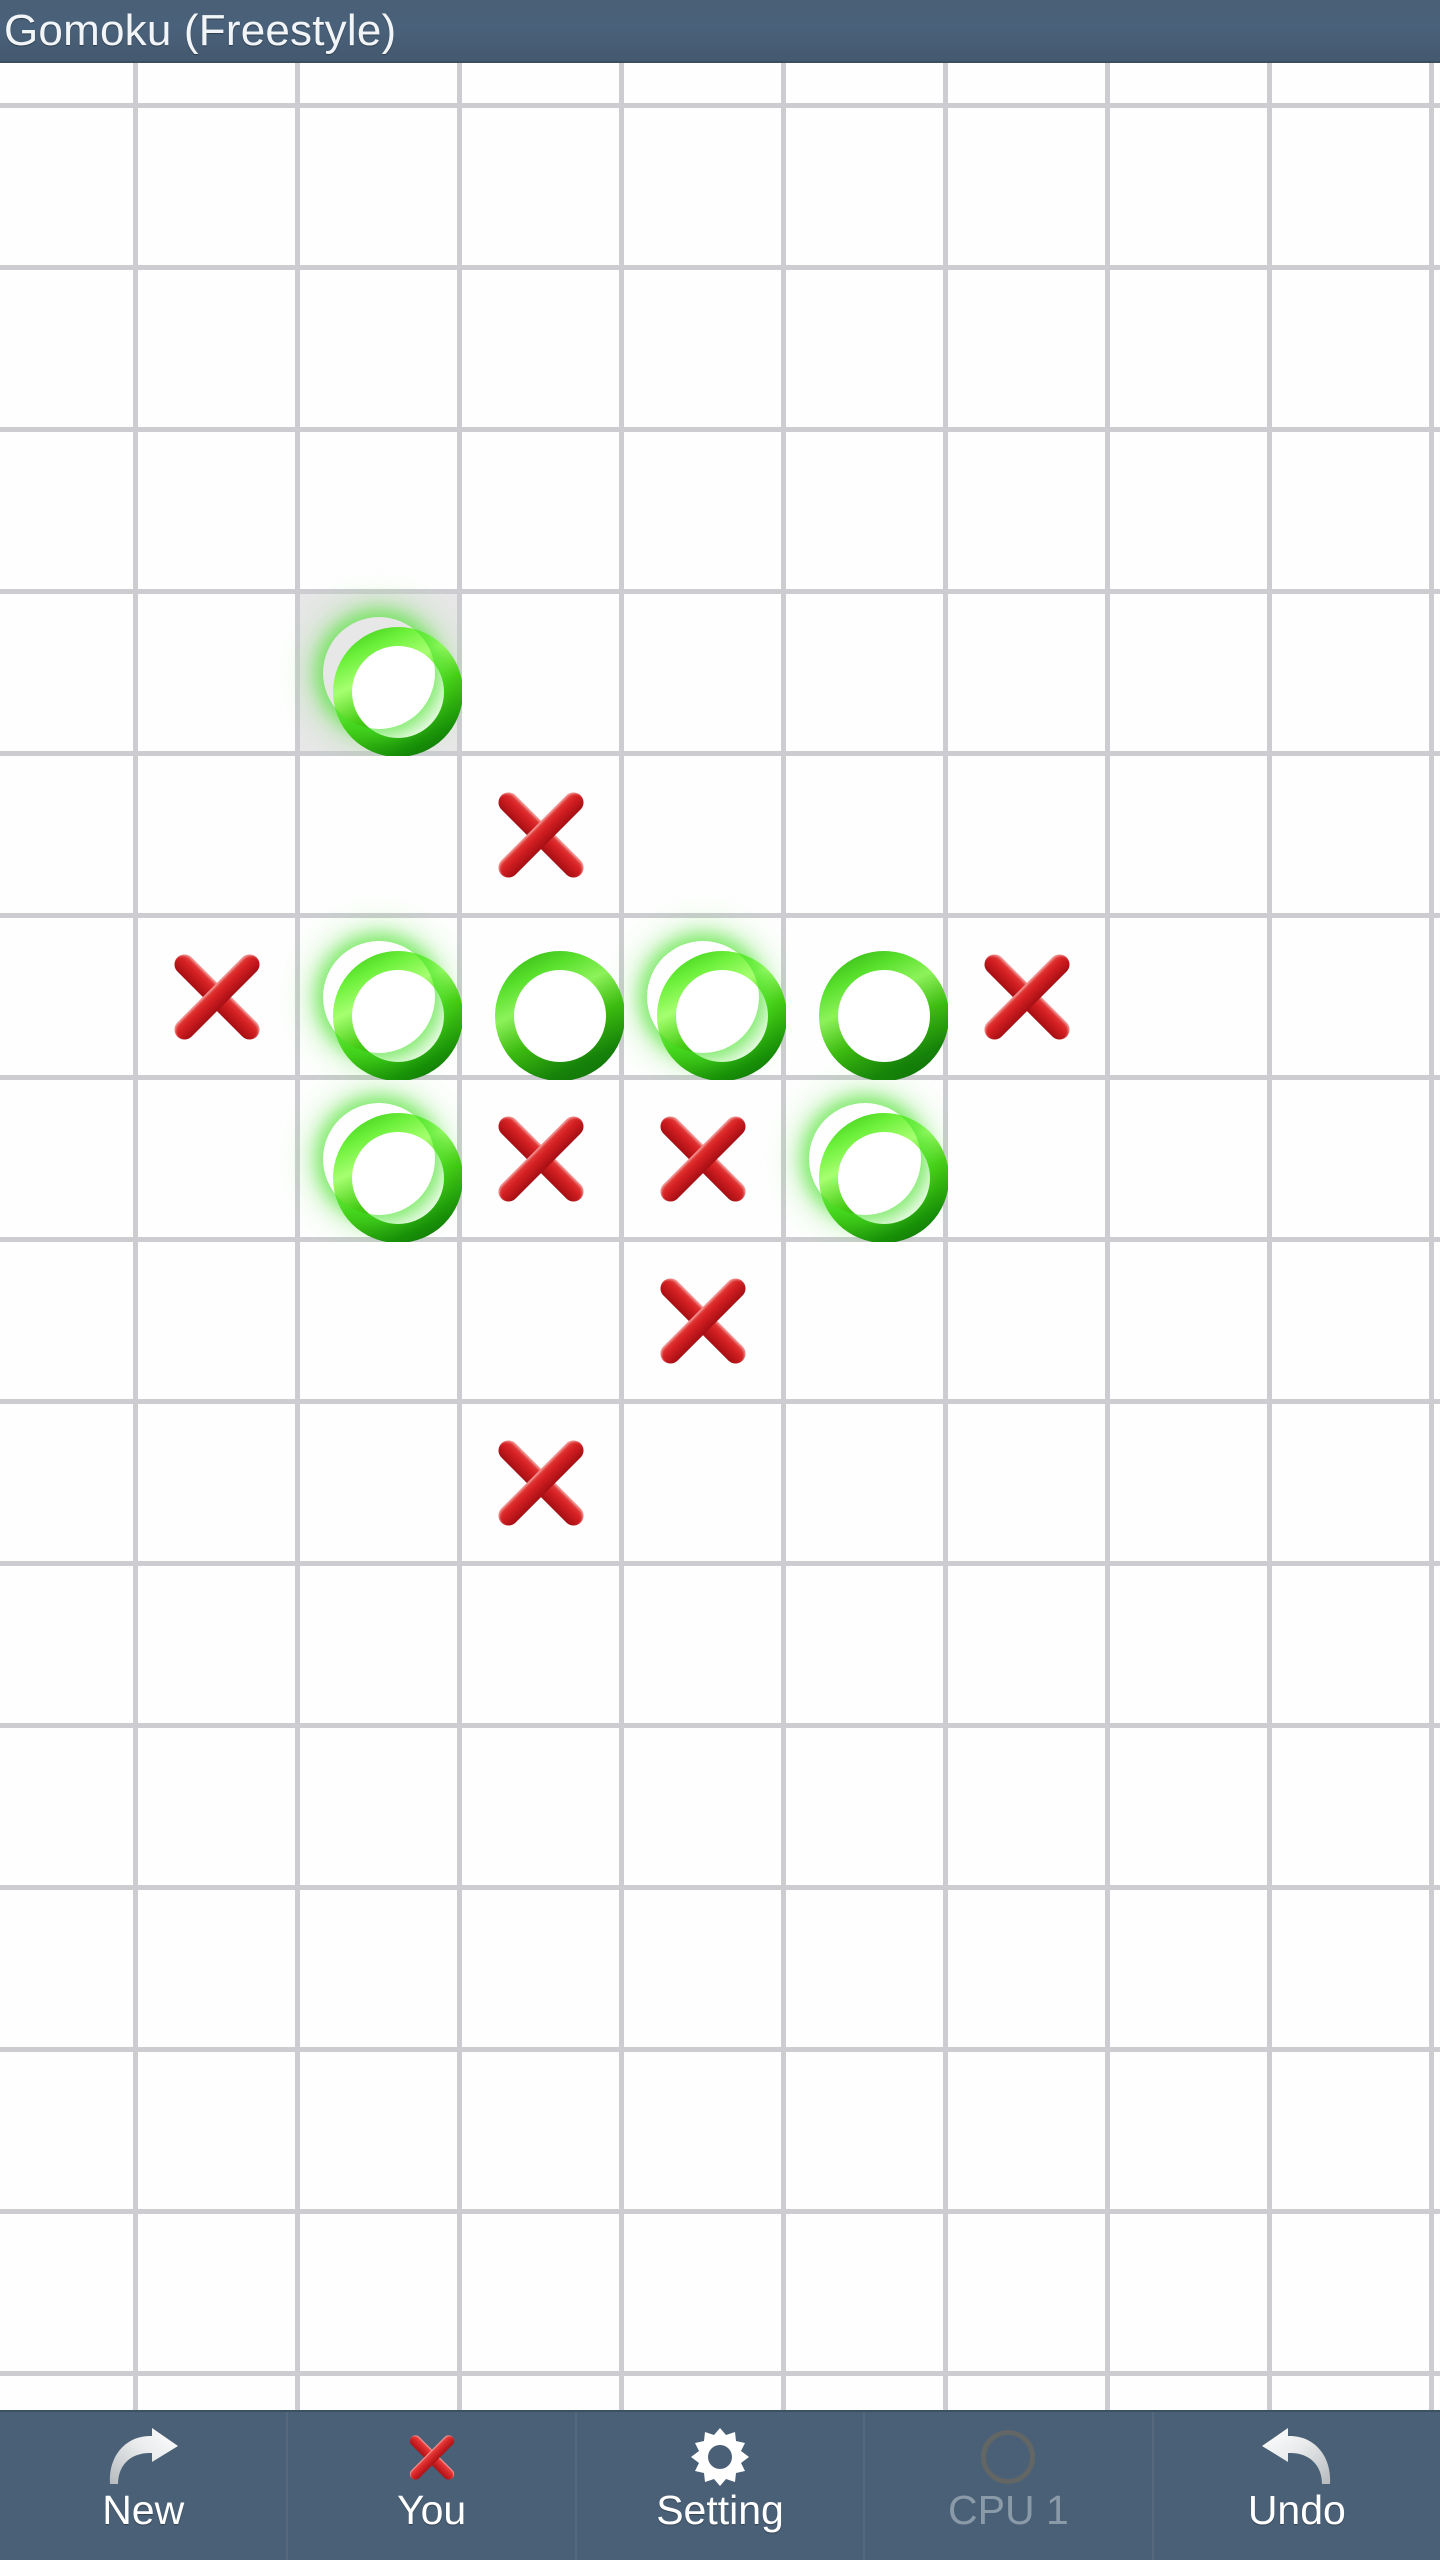 This screenshot has height=2560, width=1440. What do you see at coordinates (144, 2486) in the screenshot?
I see `new-game-button: New` at bounding box center [144, 2486].